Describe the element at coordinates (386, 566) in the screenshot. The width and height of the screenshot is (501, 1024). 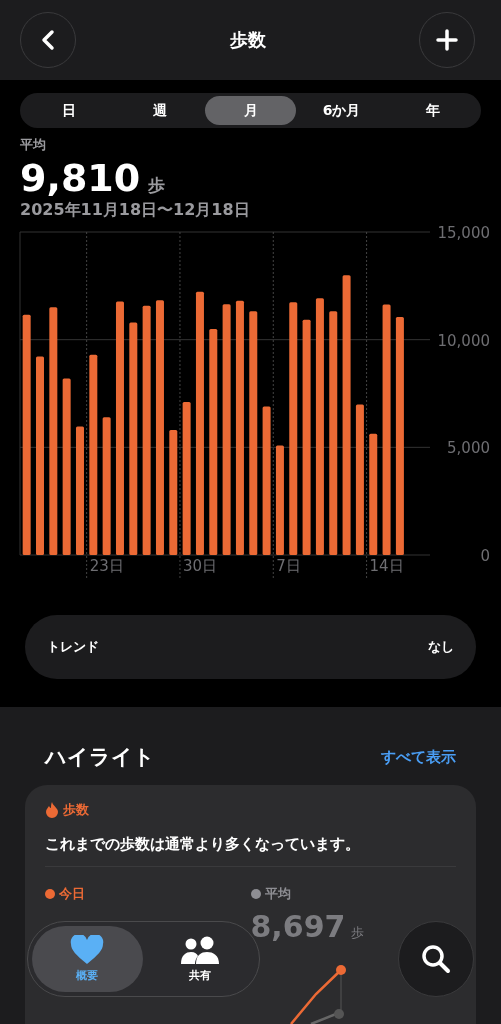
I see `x-axis-label: 14日` at that location.